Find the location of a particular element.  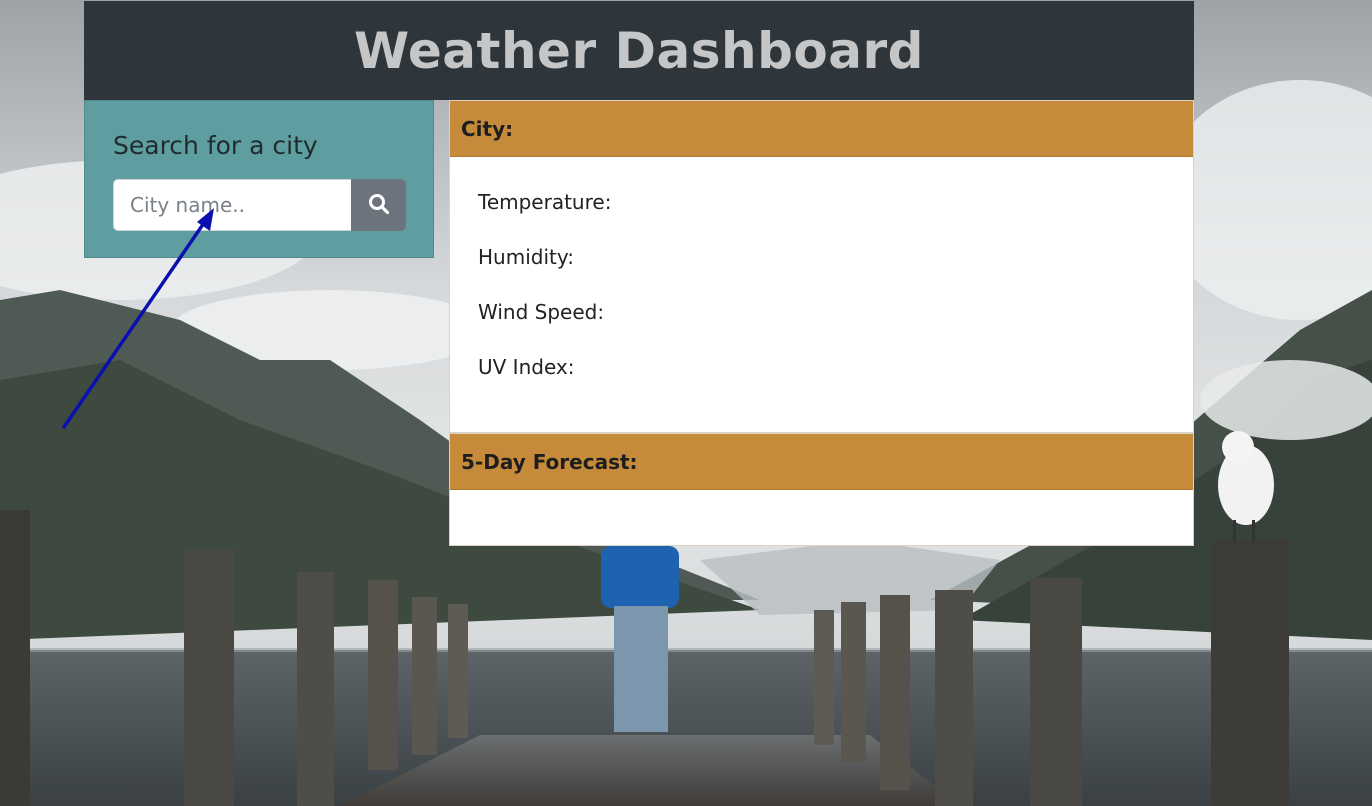

search-icon is located at coordinates (379, 205).